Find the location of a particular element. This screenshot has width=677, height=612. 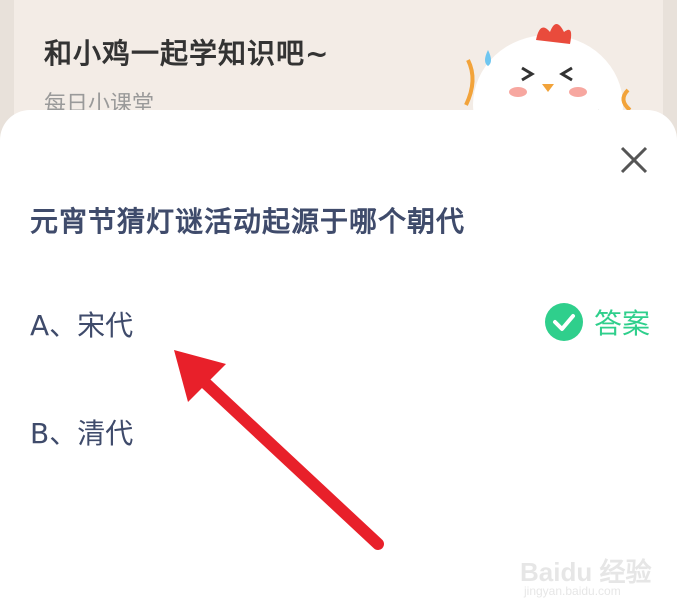

answer-marker: 答案 is located at coordinates (597, 322).